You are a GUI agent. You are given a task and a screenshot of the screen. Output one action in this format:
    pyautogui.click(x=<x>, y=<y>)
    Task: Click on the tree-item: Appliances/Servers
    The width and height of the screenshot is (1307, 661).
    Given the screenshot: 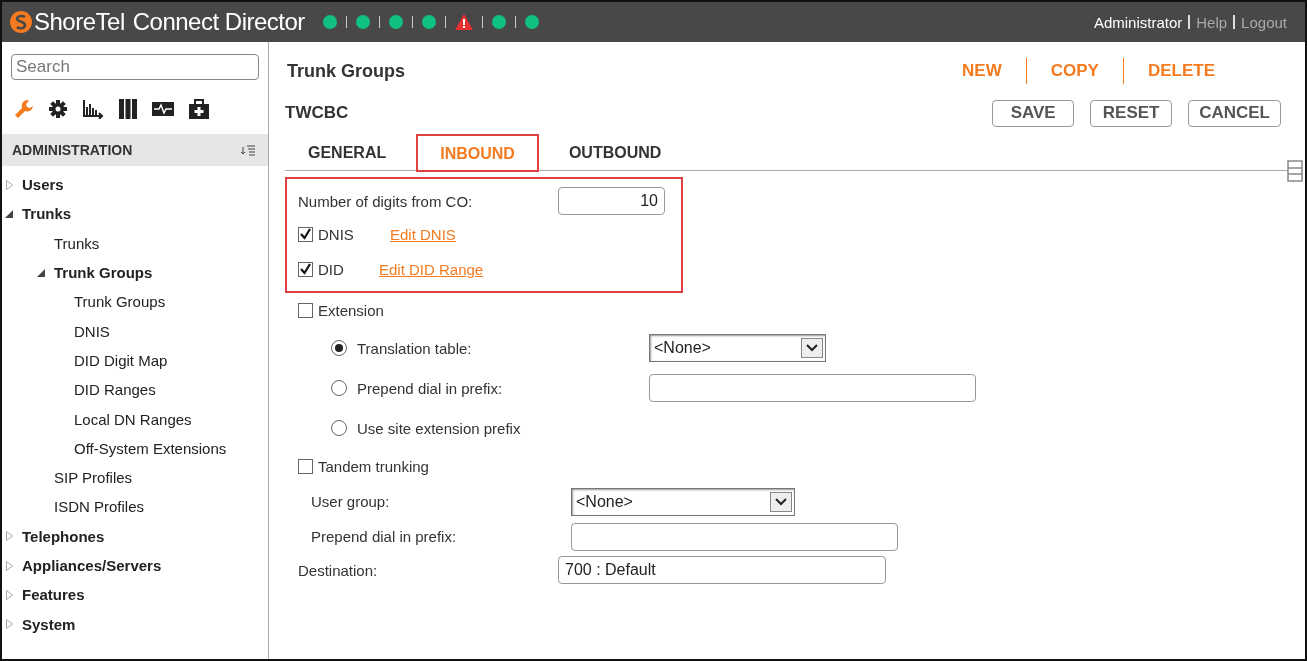 What is the action you would take?
    pyautogui.click(x=92, y=565)
    